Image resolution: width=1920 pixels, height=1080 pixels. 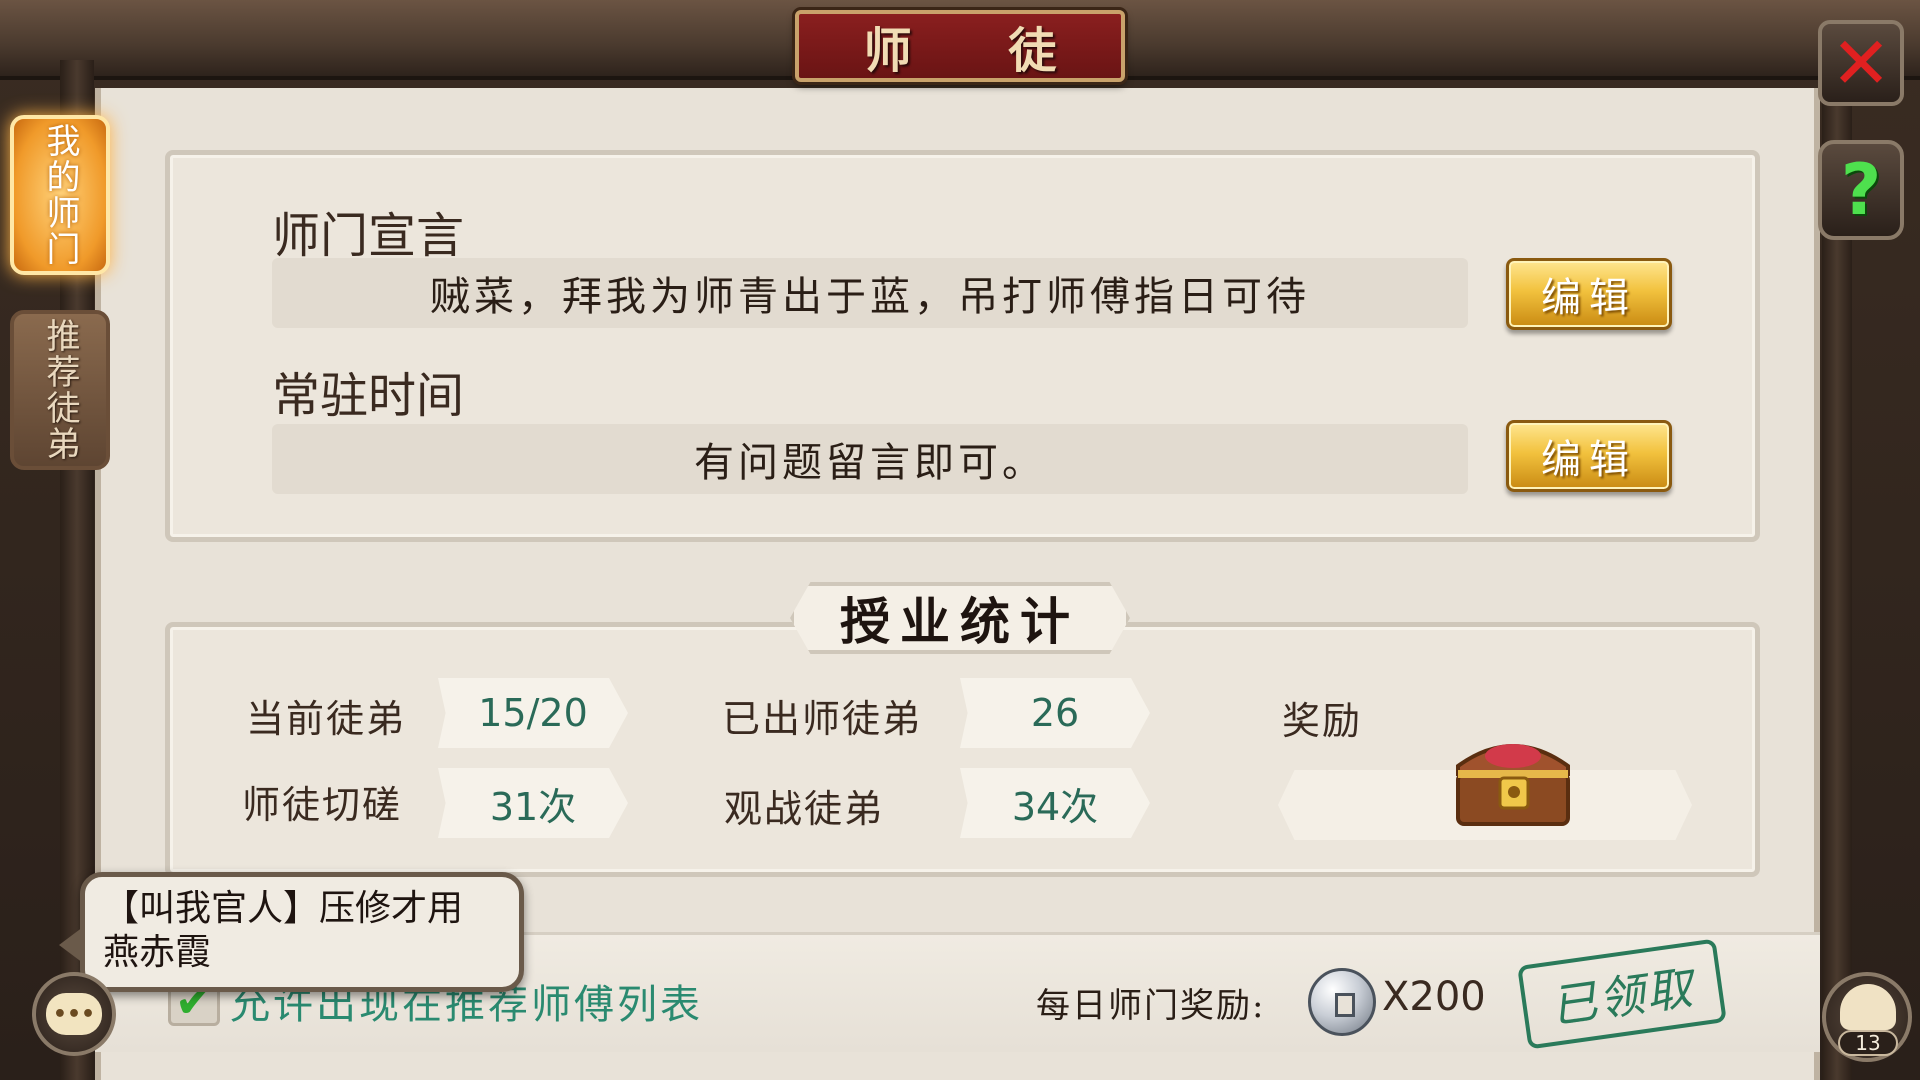 I want to click on close-icon: ✕, so click(x=1861, y=63).